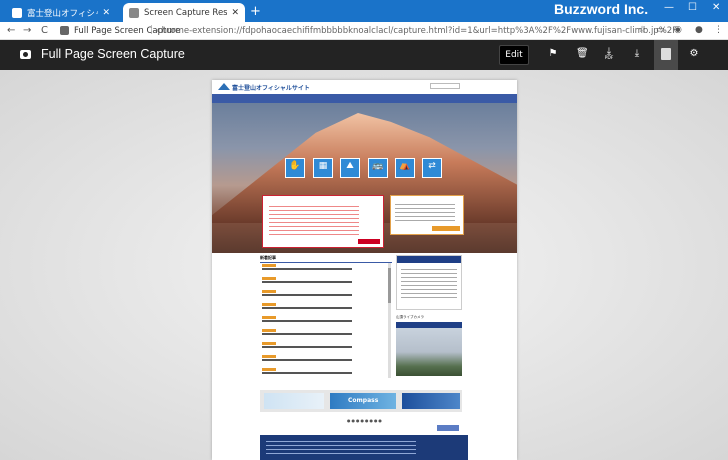 The width and height of the screenshot is (728, 460). I want to click on tab-title: Screen Capture Result, so click(186, 12).